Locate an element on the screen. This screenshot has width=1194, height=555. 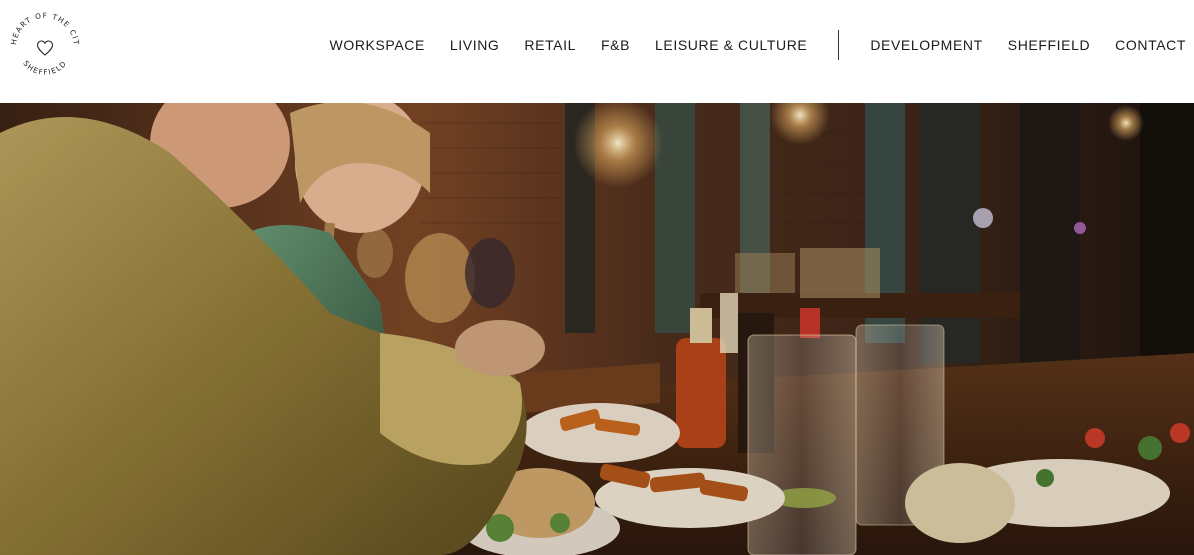
heart-icon is located at coordinates (45, 48).